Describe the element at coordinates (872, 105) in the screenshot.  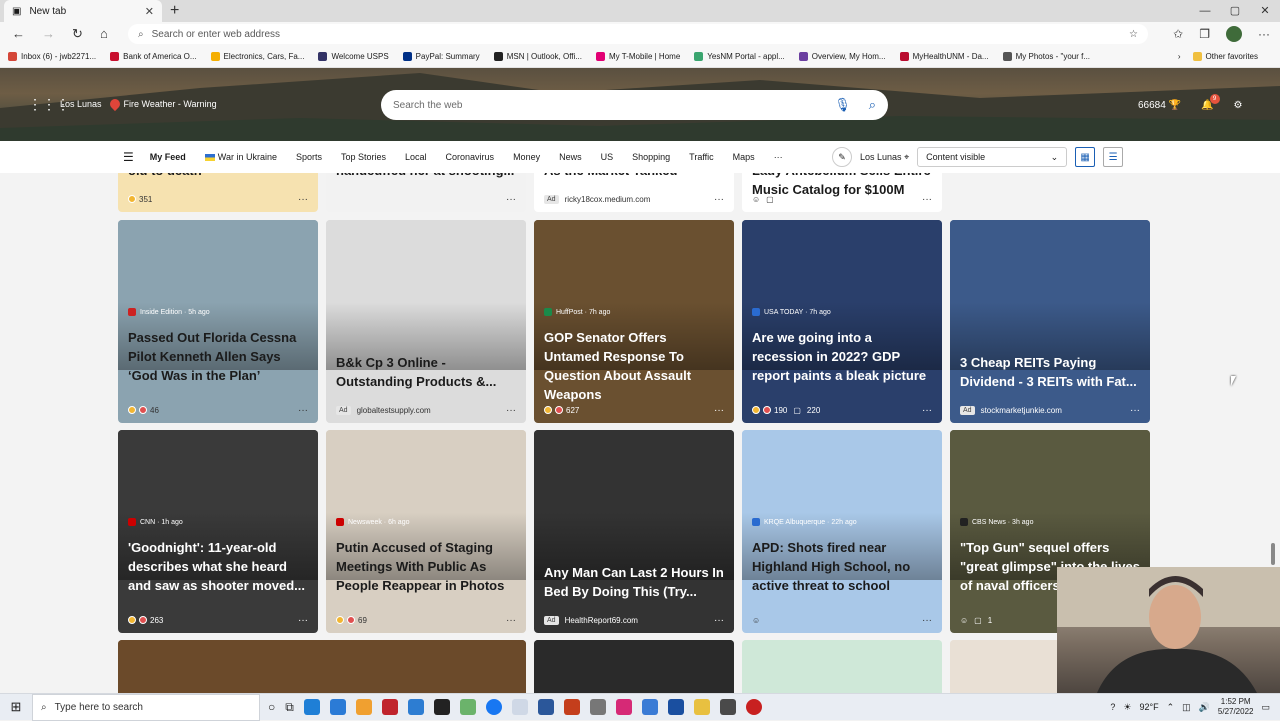
I see `search-icon: ⌕` at that location.